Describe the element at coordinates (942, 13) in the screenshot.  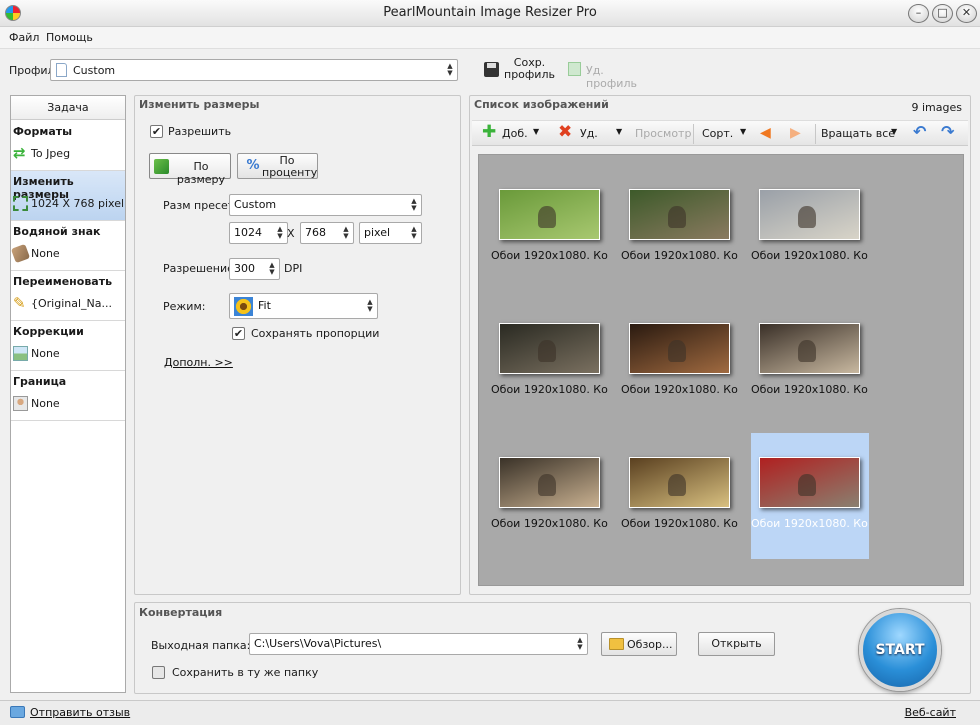
I see `maximize-button: □` at that location.